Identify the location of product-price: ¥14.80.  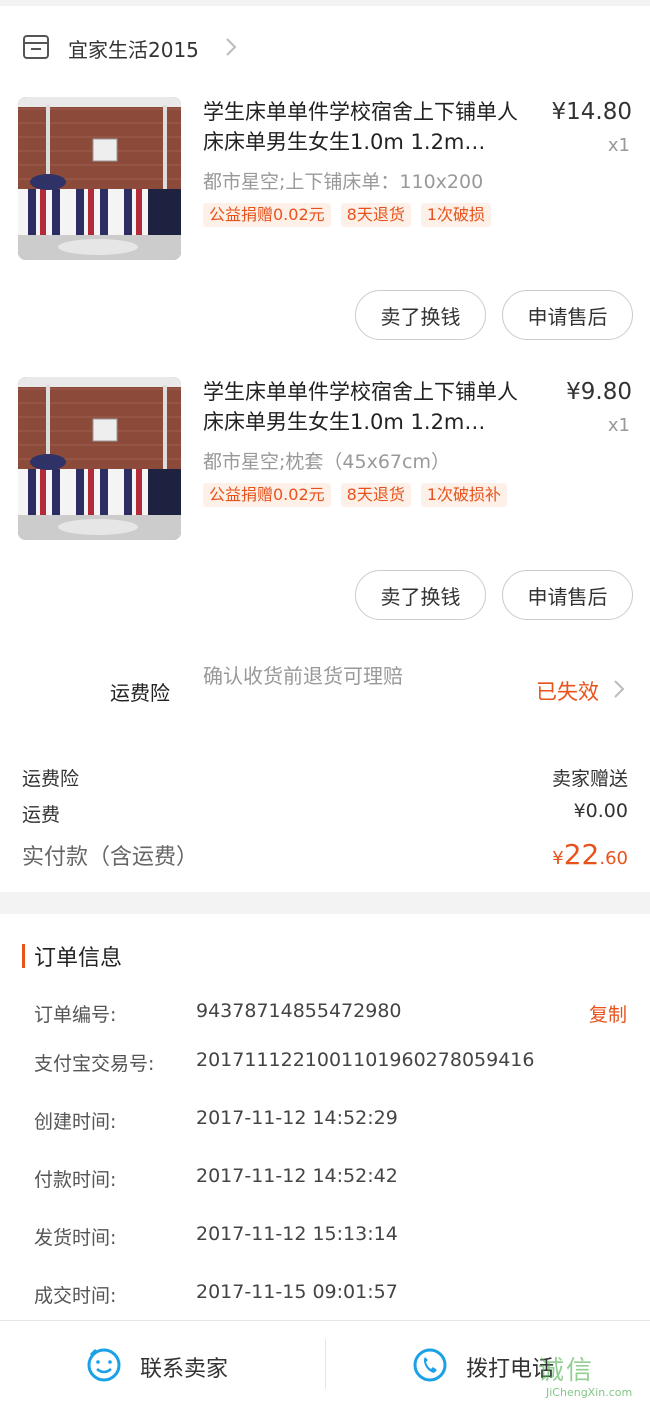
(591, 112).